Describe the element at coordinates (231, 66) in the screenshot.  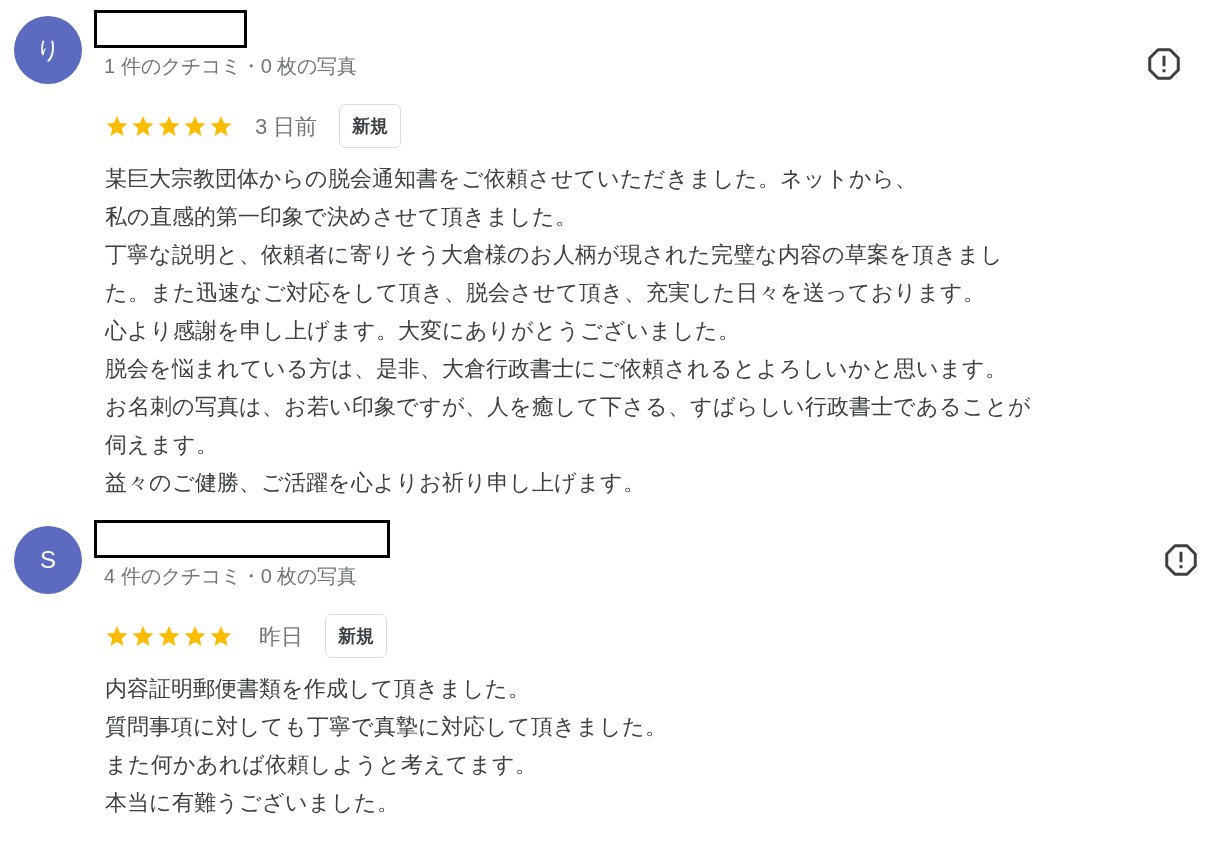
I see `review-count-text: 1 件のクチコミ・0 枚の写真` at that location.